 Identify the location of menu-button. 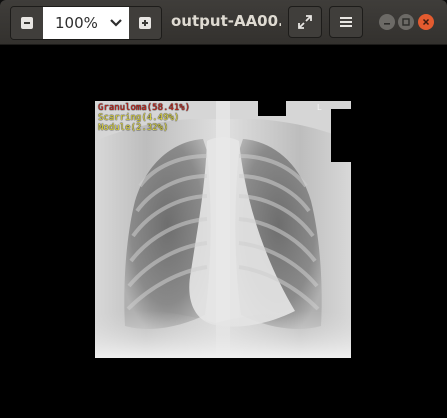
(346, 22).